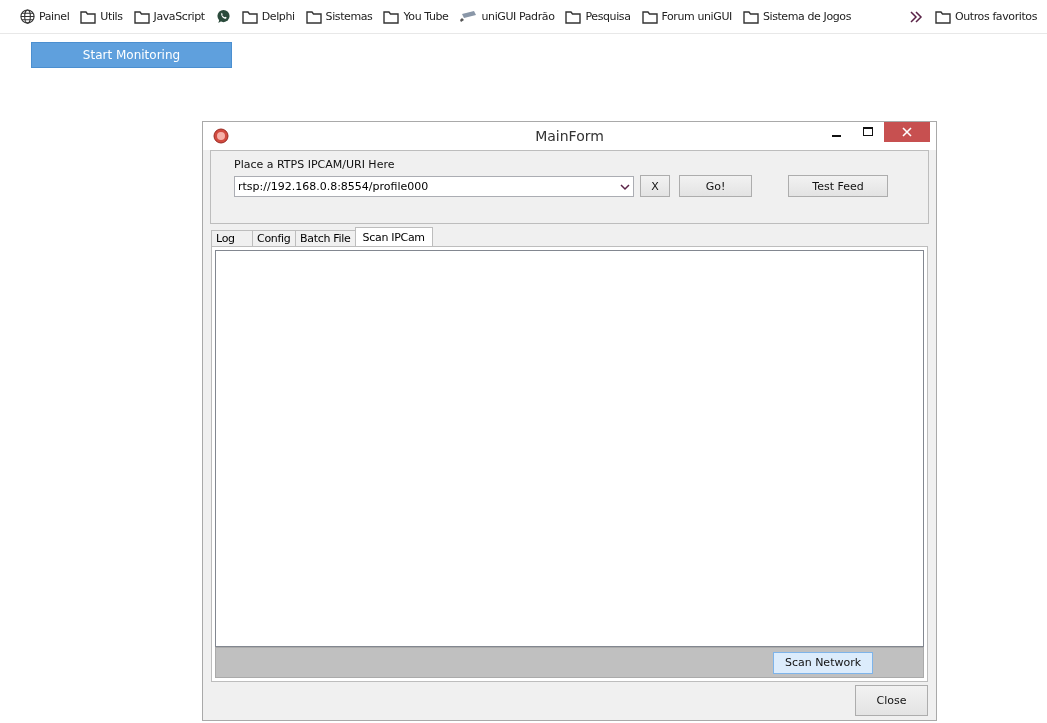  What do you see at coordinates (569, 136) in the screenshot?
I see `window-title: MainForm` at bounding box center [569, 136].